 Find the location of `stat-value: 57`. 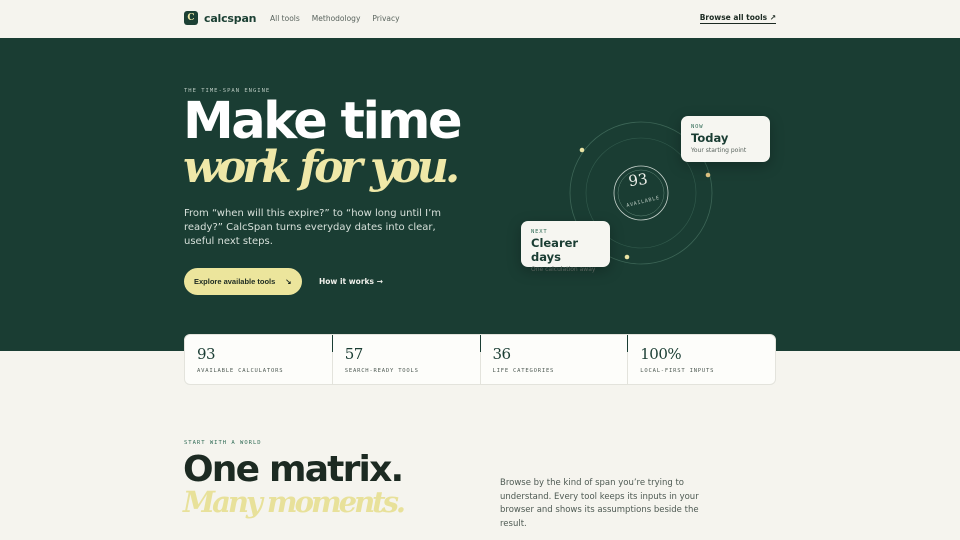

stat-value: 57 is located at coordinates (354, 354).